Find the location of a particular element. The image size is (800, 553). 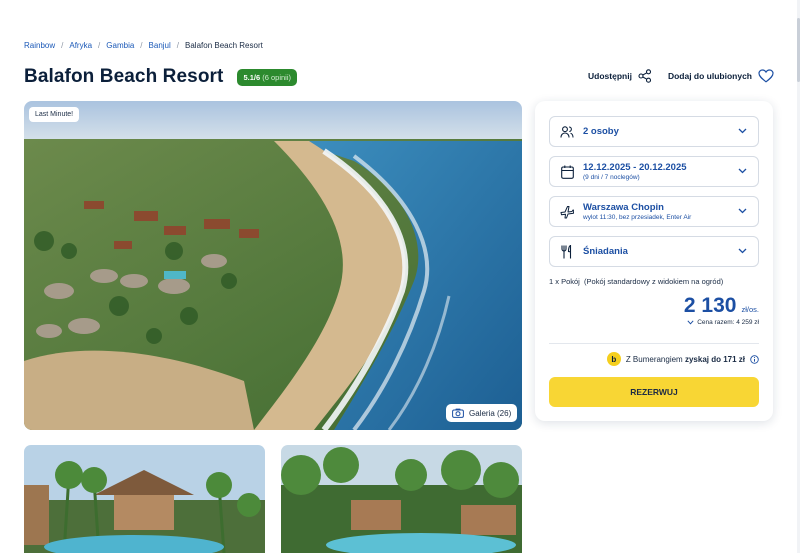

breadcrumb-link-gambia: Gambia is located at coordinates (120, 45).